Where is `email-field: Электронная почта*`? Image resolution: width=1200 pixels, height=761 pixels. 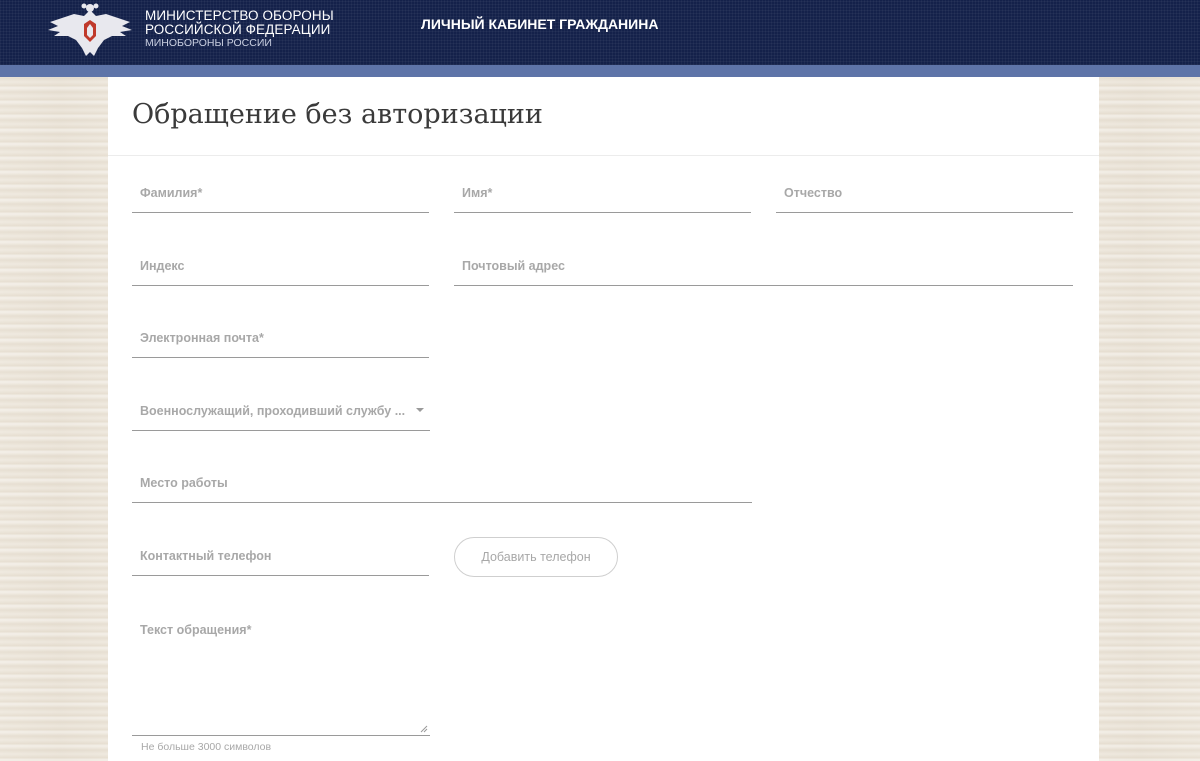
email-field: Электронная почта* is located at coordinates (280, 337).